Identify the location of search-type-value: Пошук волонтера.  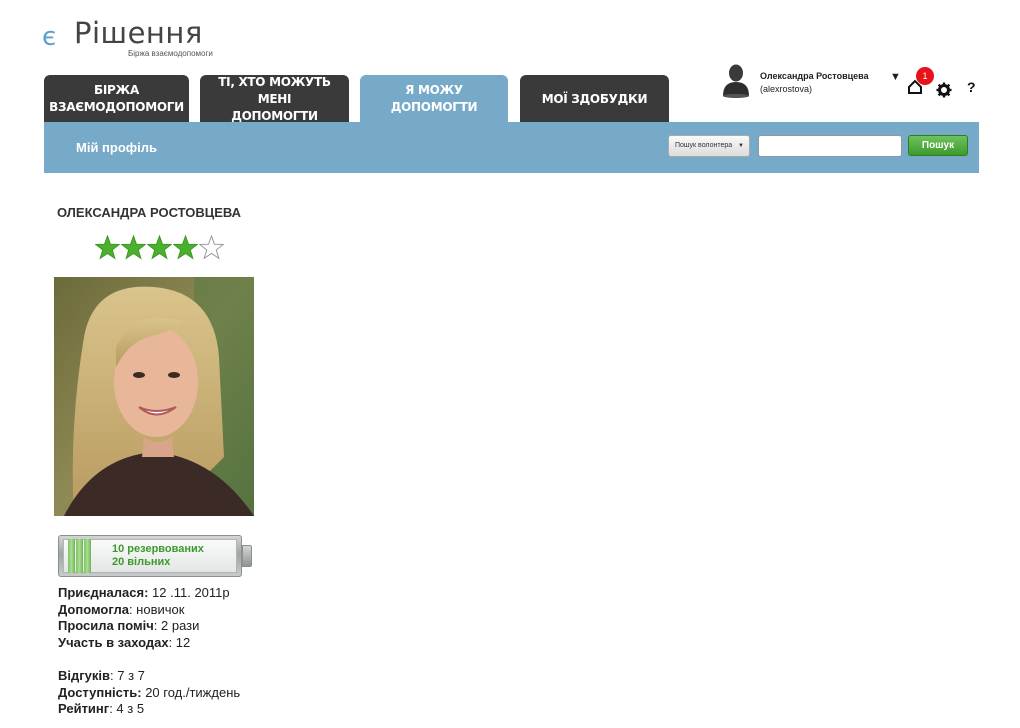
(704, 145).